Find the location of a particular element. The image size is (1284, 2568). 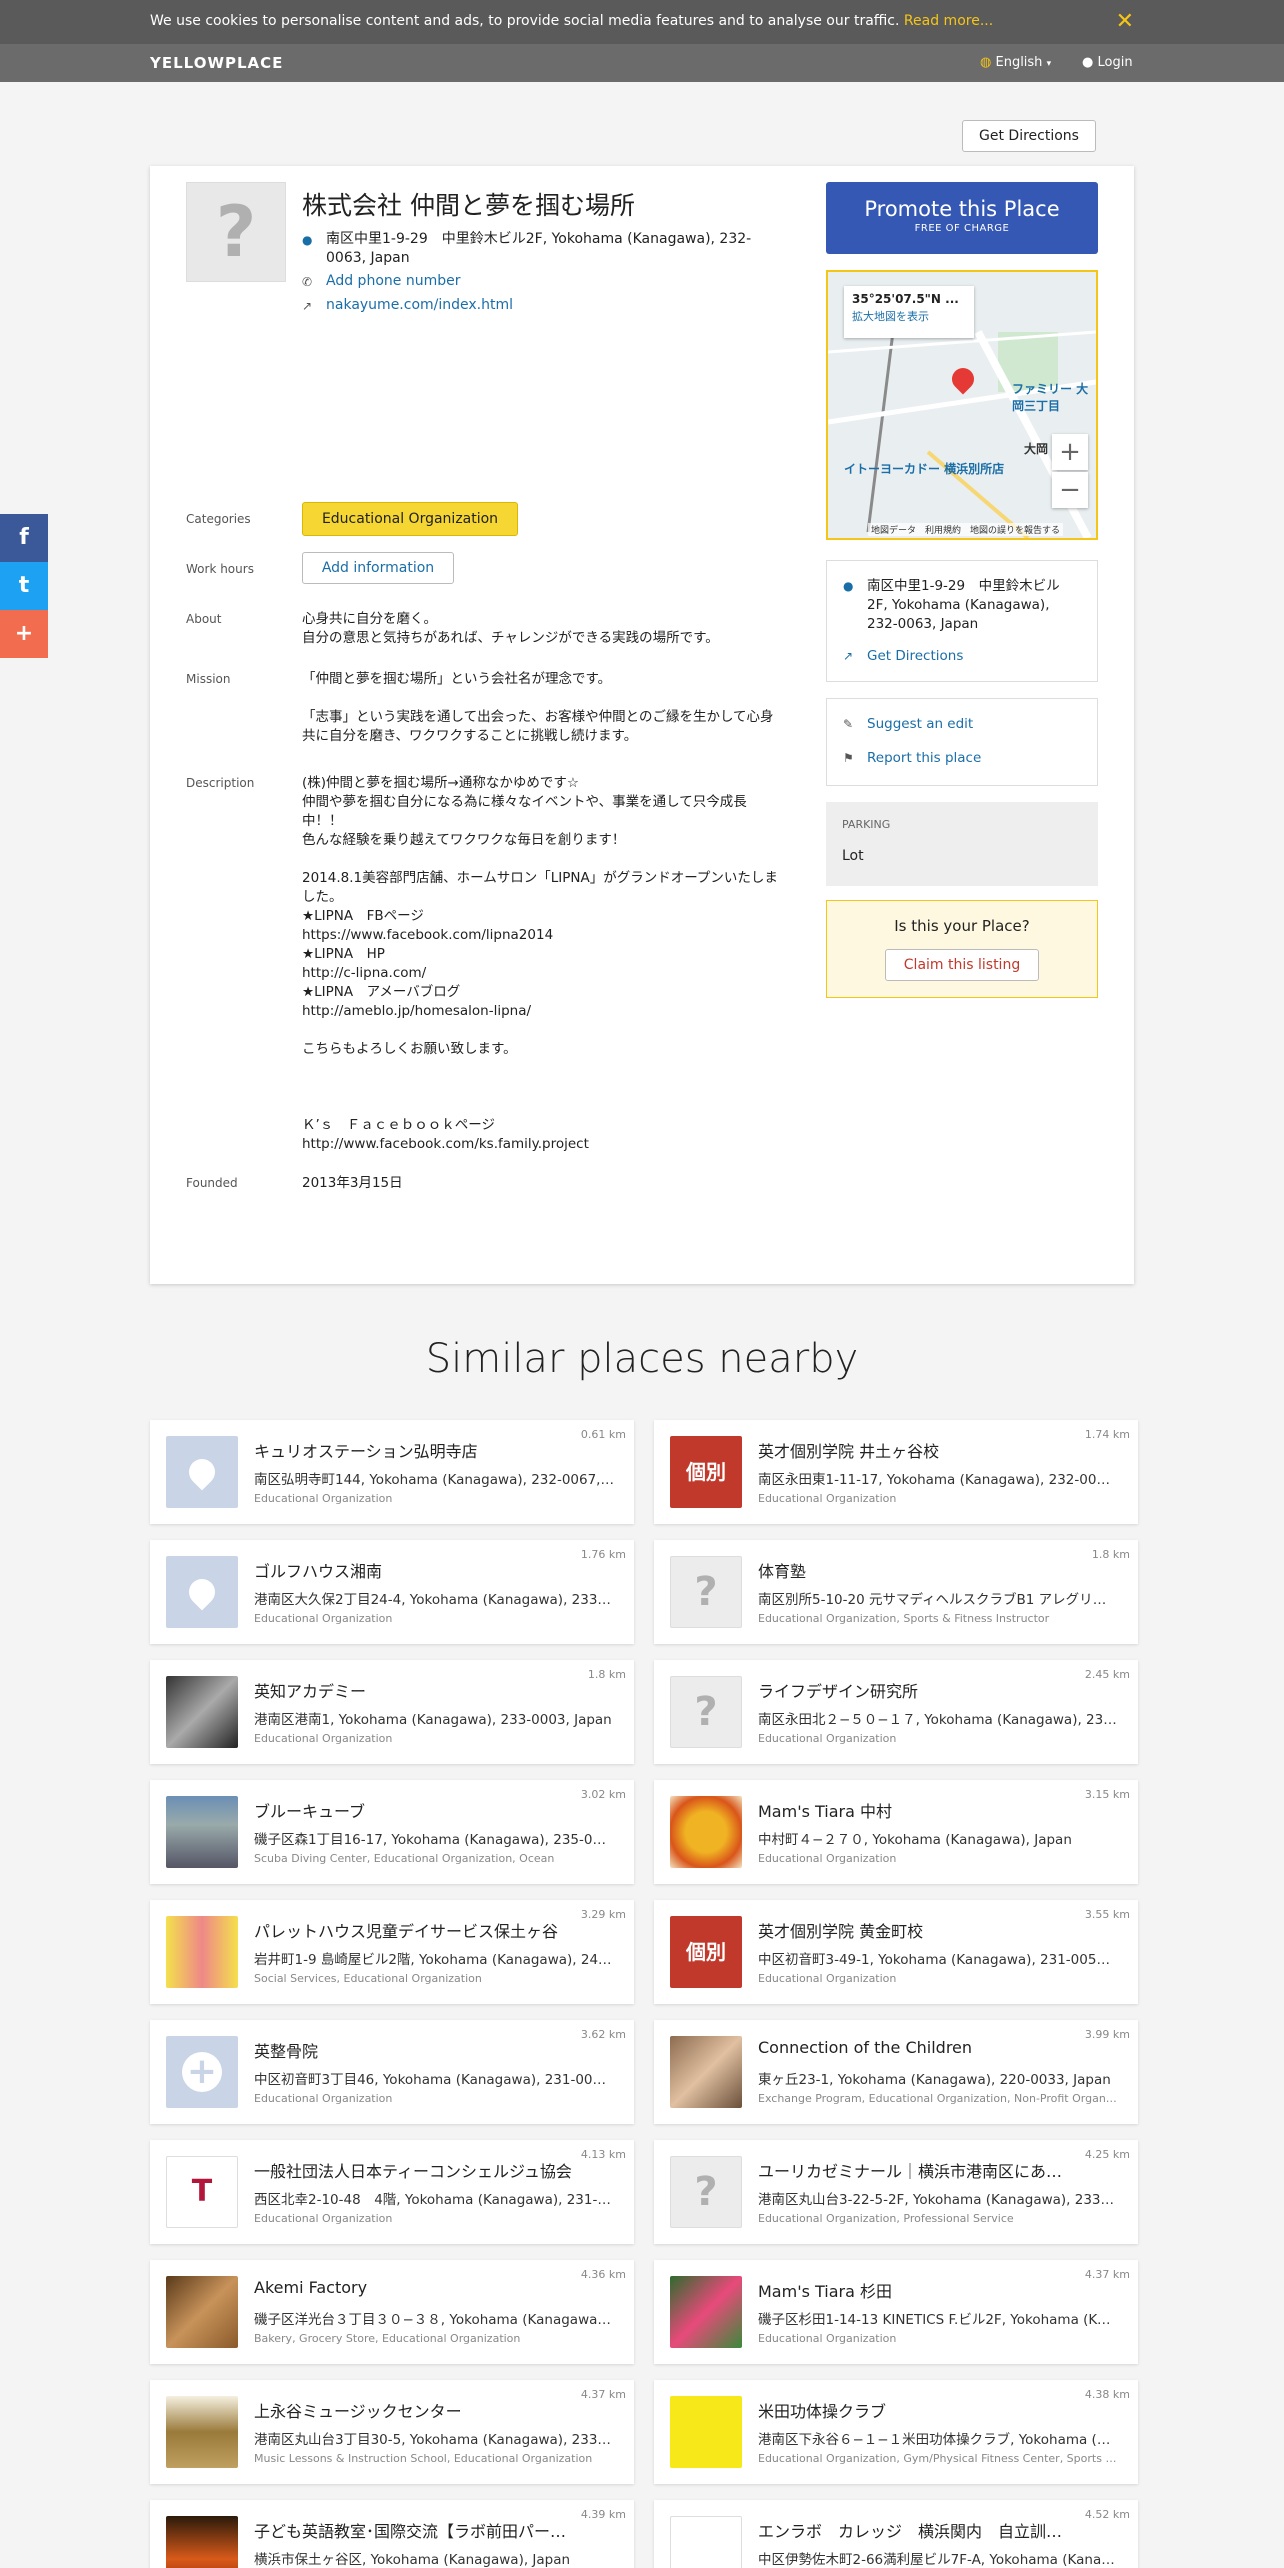

login-label: Login is located at coordinates (1115, 62).